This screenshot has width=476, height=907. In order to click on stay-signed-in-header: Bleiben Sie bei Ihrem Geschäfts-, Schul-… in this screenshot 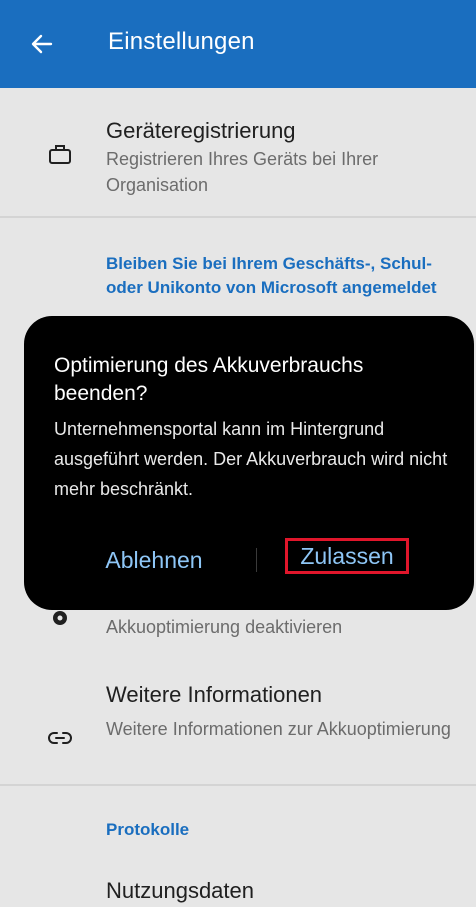, I will do `click(271, 275)`.